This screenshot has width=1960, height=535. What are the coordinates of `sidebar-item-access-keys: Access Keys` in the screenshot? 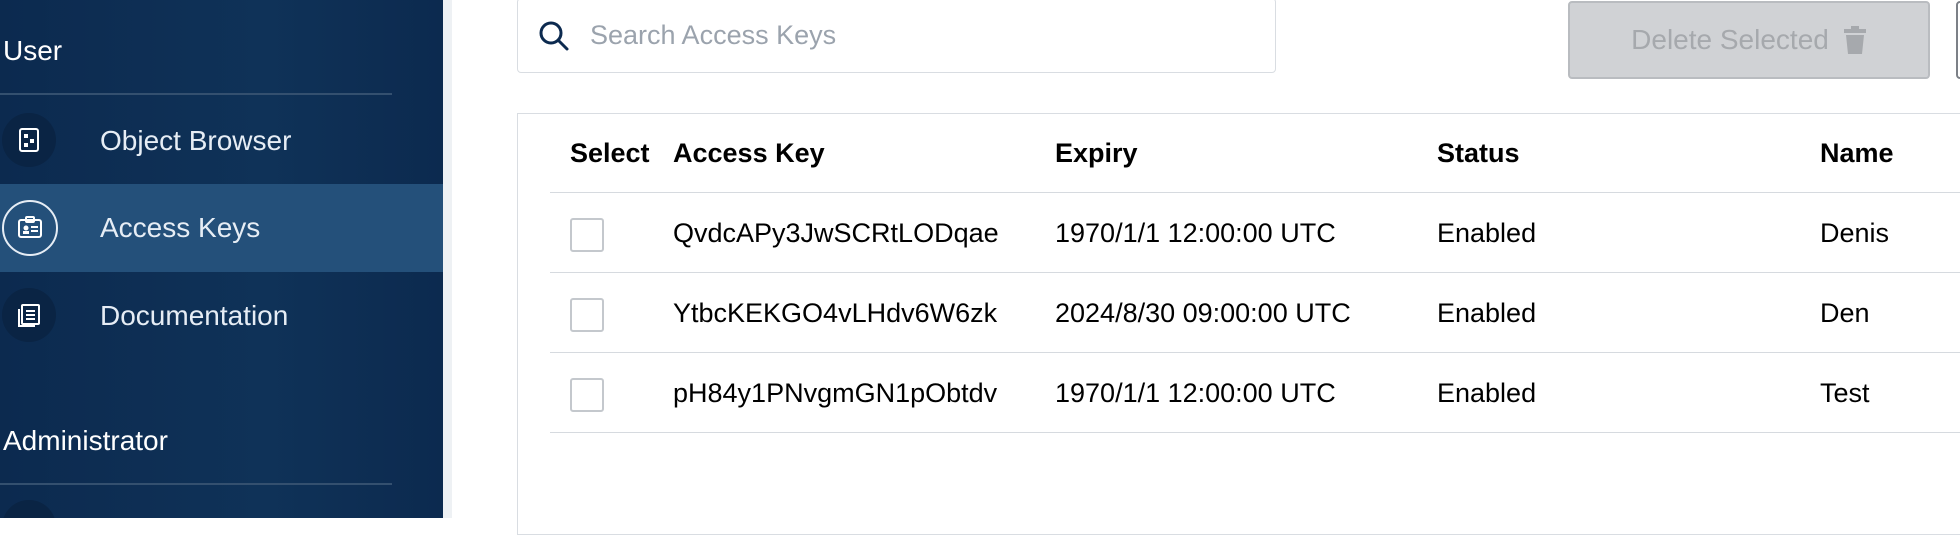 It's located at (221, 228).